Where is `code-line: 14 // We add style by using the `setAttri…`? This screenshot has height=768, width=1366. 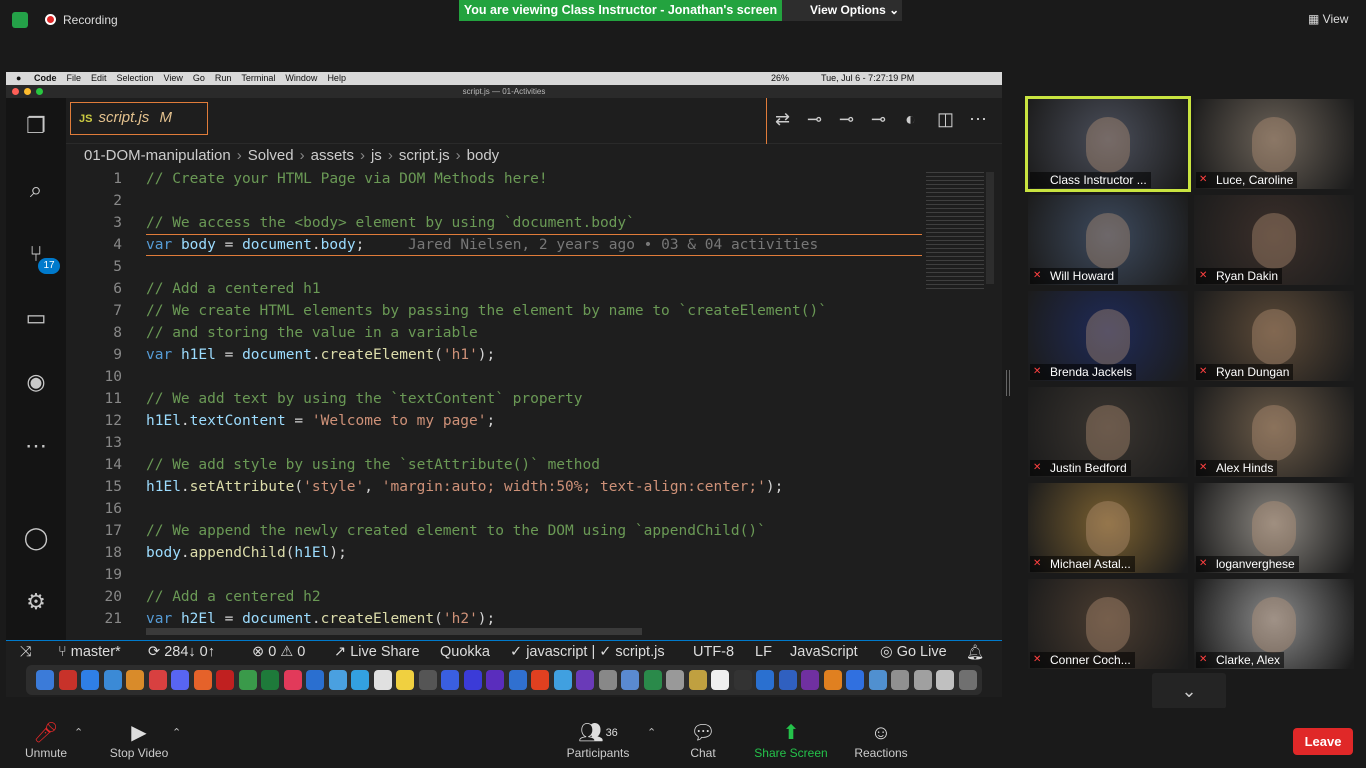
code-line: 14 // We add style by using the `setAttri… is located at coordinates (496, 465).